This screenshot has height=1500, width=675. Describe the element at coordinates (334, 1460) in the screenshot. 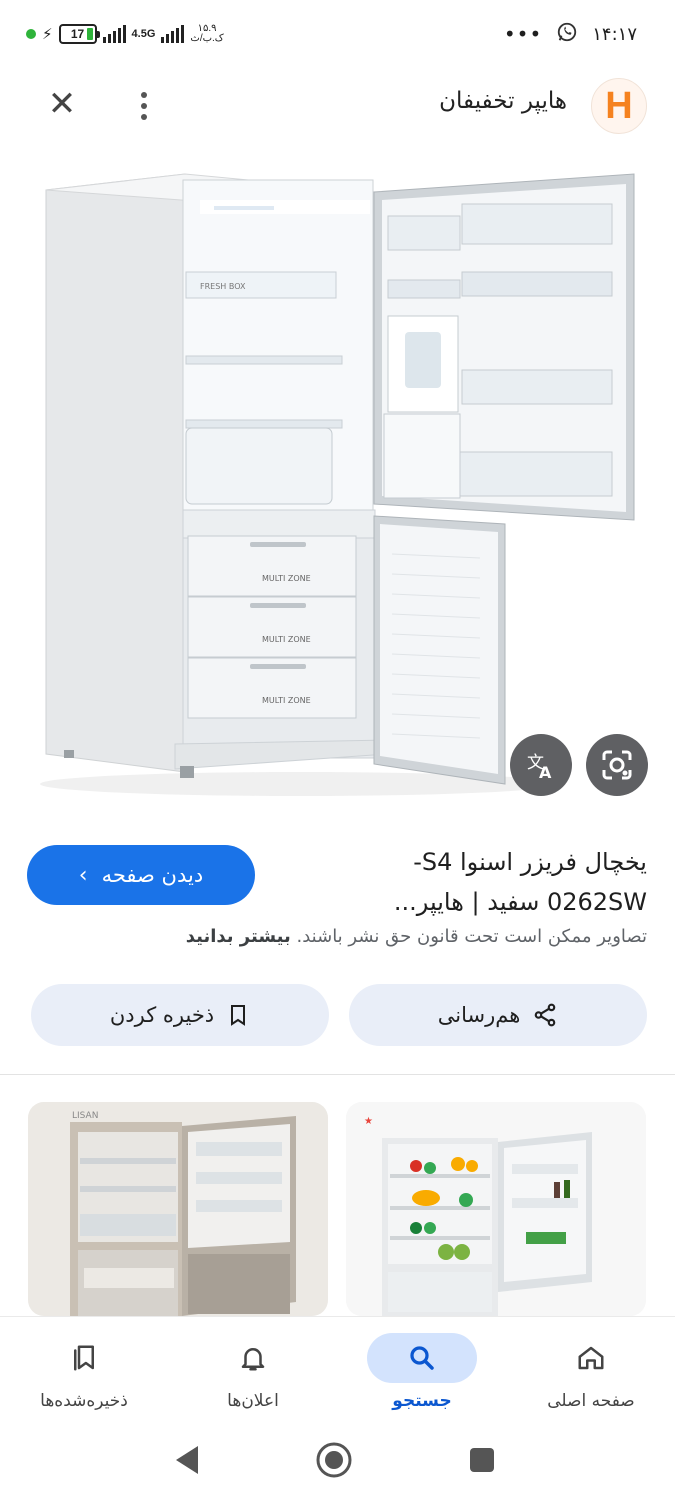

I see `home-circle-icon` at that location.